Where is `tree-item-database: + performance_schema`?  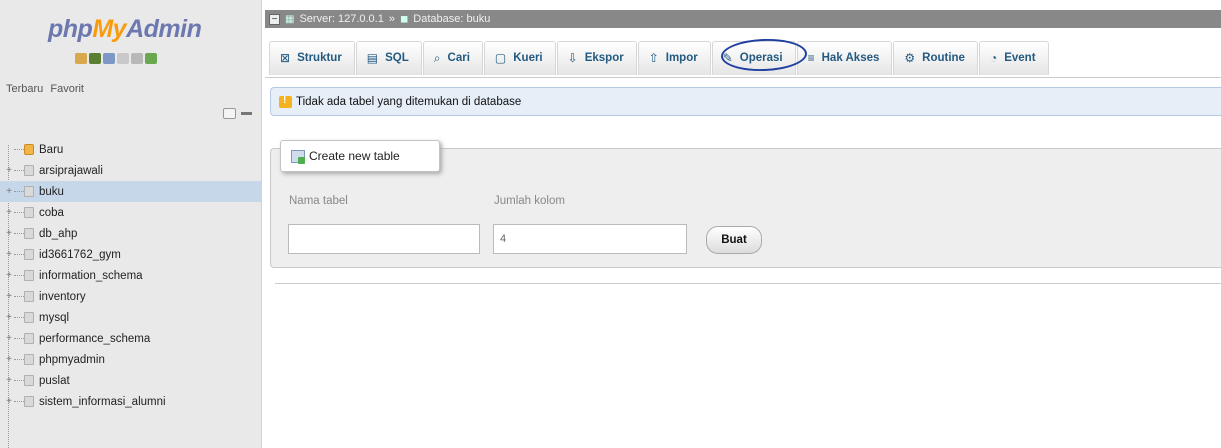
tree-item-database: + performance_schema is located at coordinates (130, 338).